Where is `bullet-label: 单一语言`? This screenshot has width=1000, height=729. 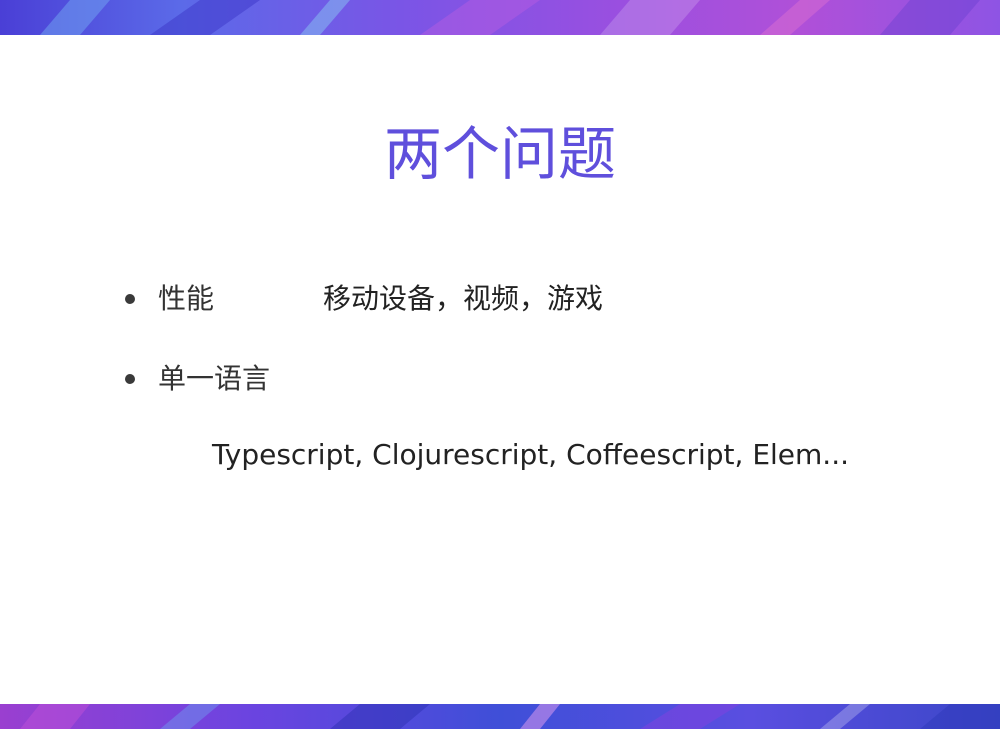 bullet-label: 单一语言 is located at coordinates (214, 378).